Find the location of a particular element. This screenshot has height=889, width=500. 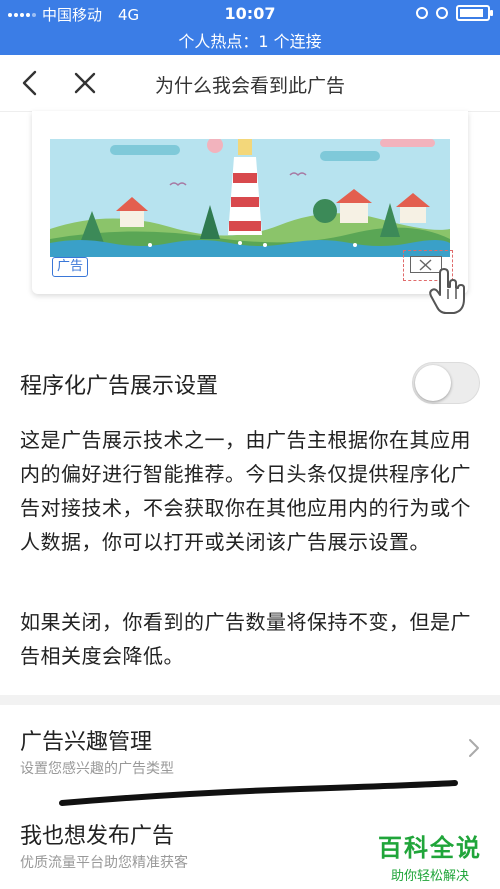

programmatic-ad-toggle is located at coordinates (446, 383).